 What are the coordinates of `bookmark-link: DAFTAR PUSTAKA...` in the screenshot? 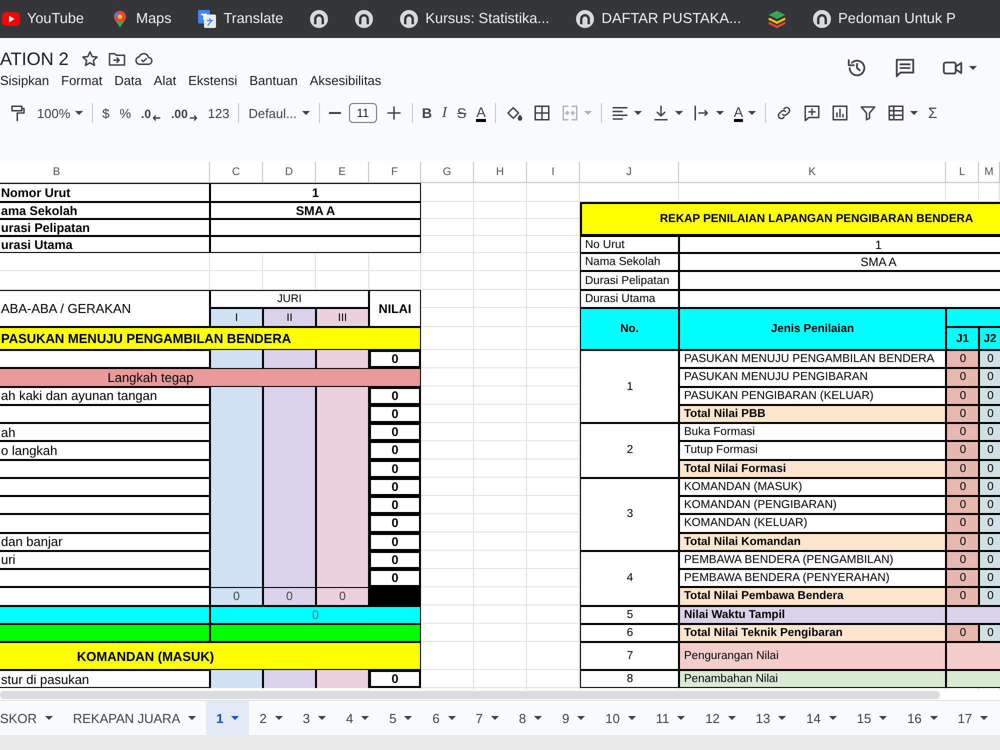 It's located at (659, 19).